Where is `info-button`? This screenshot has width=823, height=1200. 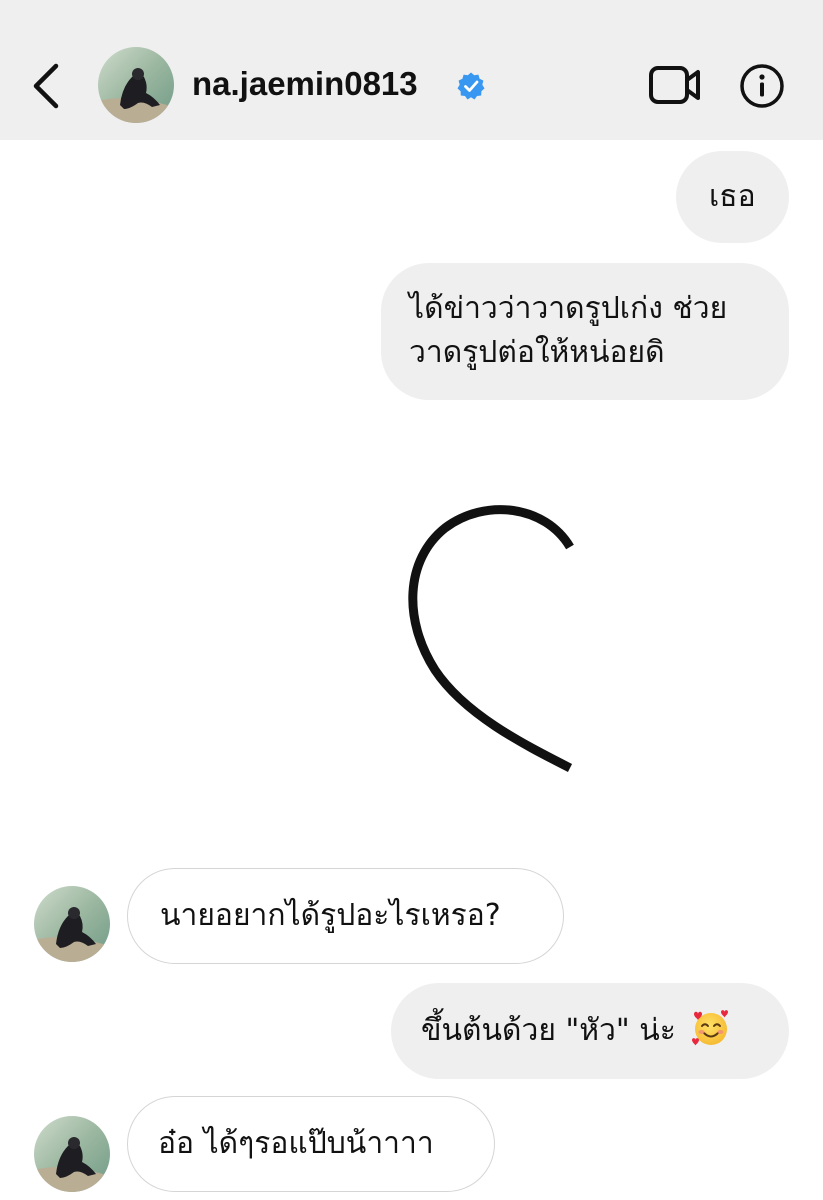 info-button is located at coordinates (762, 86).